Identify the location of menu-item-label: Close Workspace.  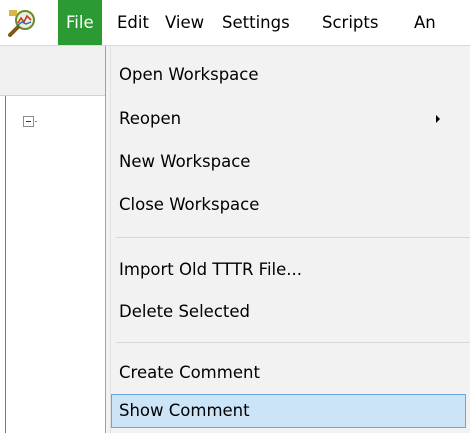
(189, 204).